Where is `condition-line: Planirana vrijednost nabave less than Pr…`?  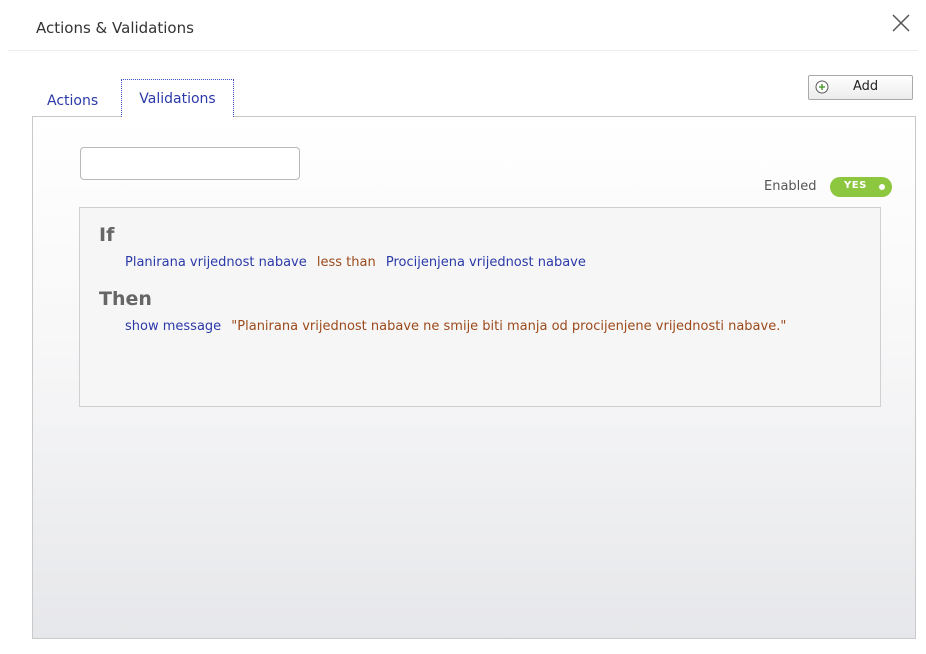
condition-line: Planirana vrijednost nabave less than Pr… is located at coordinates (355, 262).